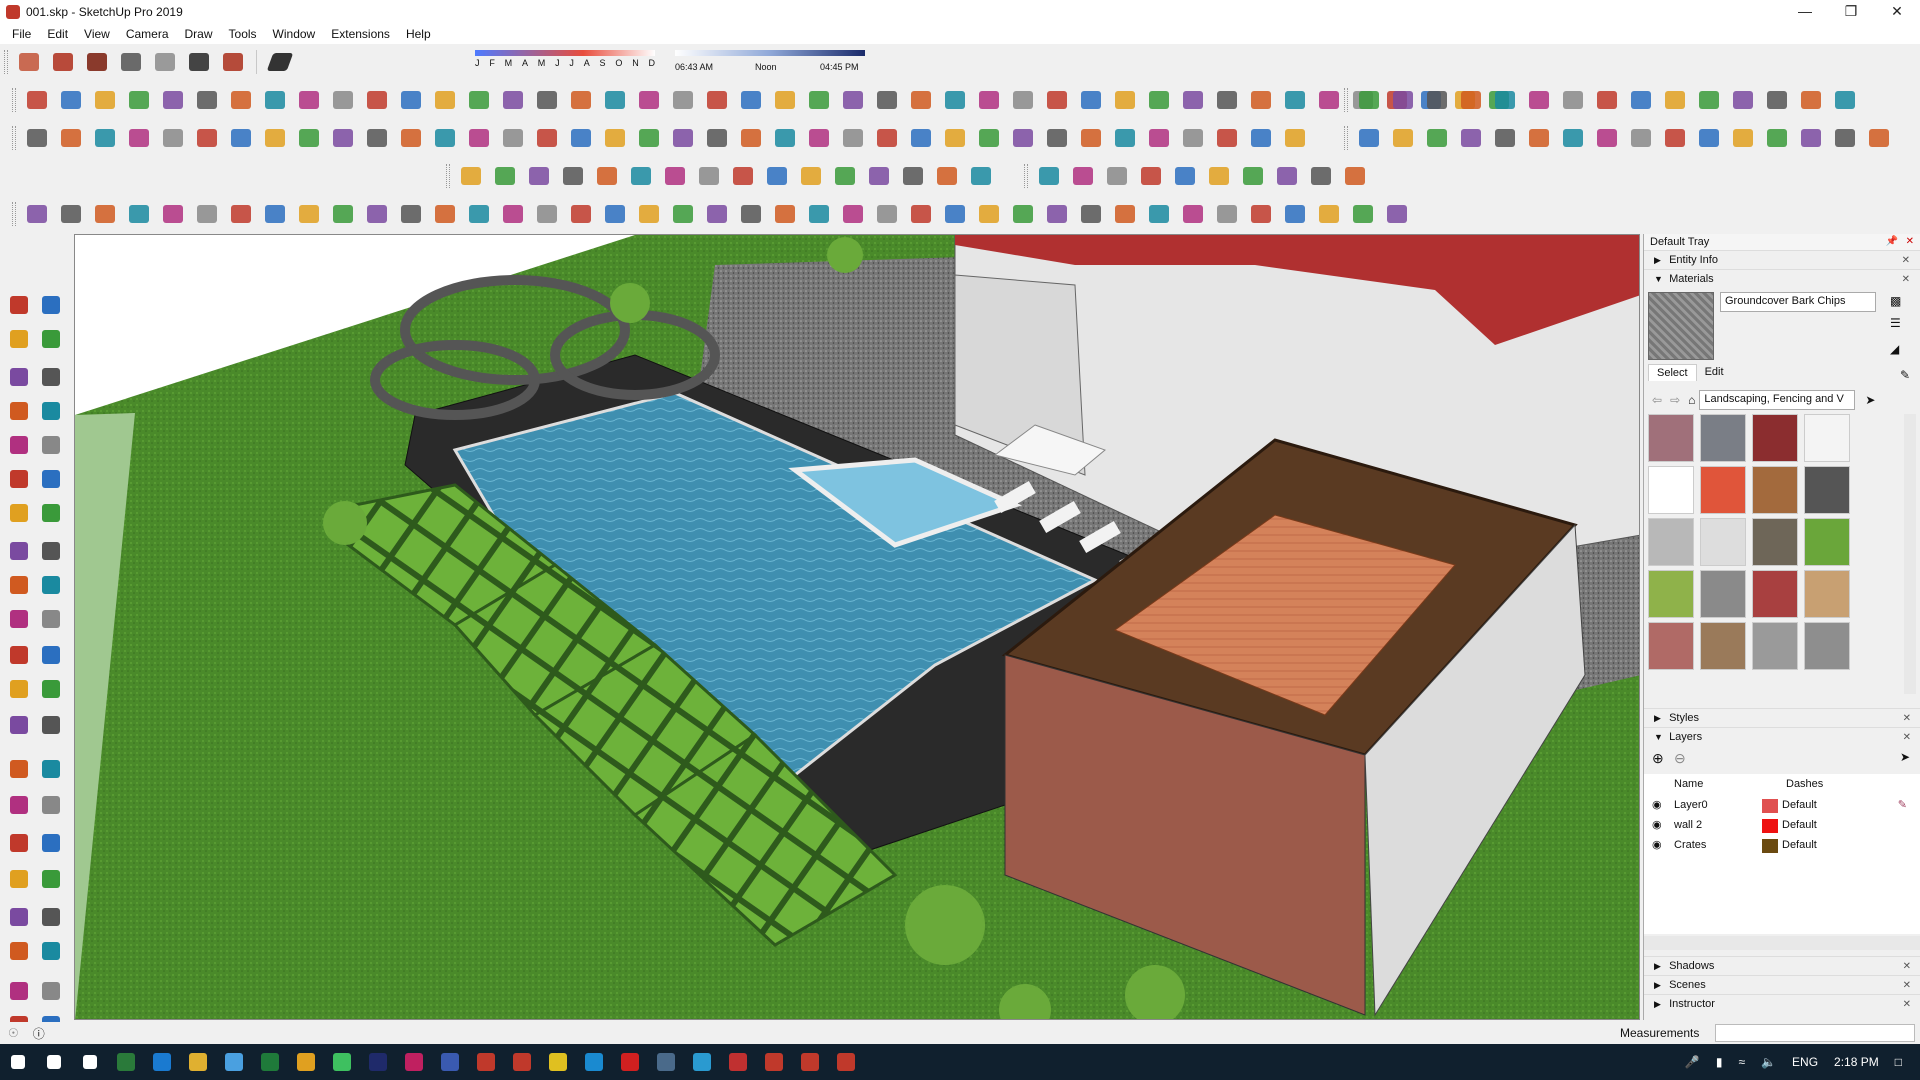  I want to click on measurements-field, so click(1815, 1033).